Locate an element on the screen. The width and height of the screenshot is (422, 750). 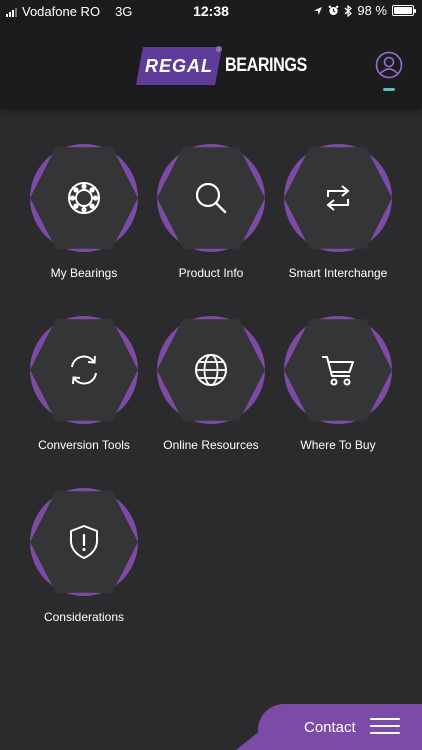
bluetooth-icon is located at coordinates (348, 10).